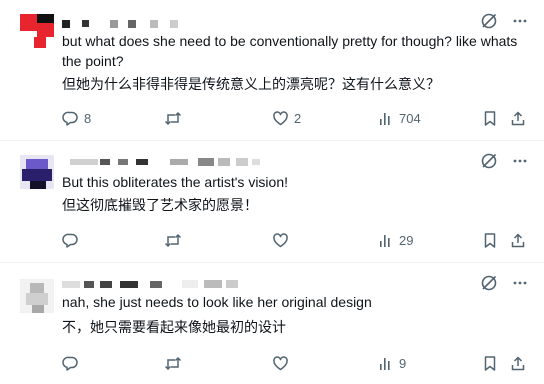 This screenshot has width=544, height=384. I want to click on views-button: 29, so click(395, 240).